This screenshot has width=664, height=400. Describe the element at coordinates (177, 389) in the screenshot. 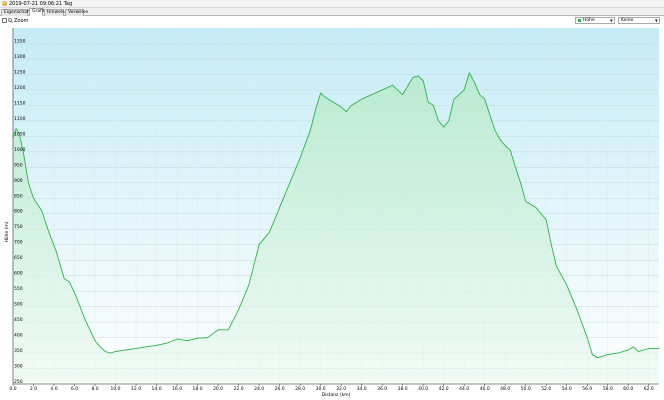

I see `x-tick-label: 16.0` at that location.